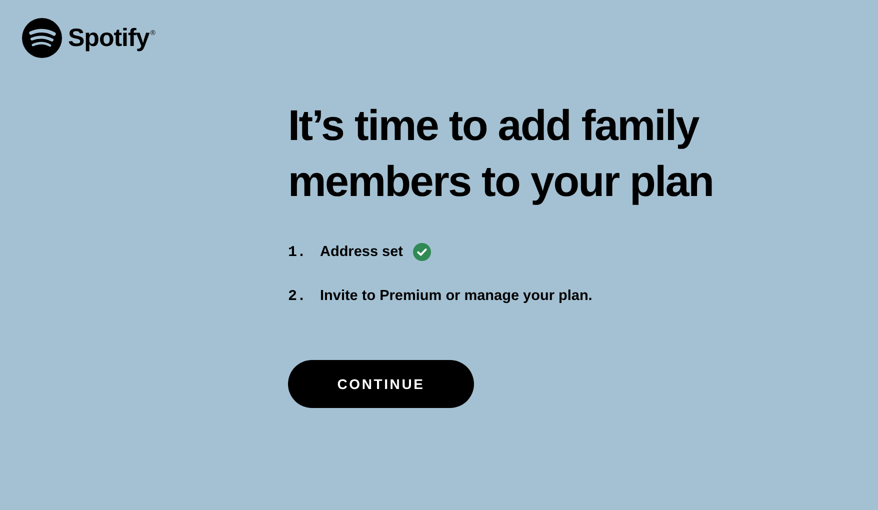  What do you see at coordinates (456, 296) in the screenshot?
I see `step-text: Invite to Premium or manage your plan.` at bounding box center [456, 296].